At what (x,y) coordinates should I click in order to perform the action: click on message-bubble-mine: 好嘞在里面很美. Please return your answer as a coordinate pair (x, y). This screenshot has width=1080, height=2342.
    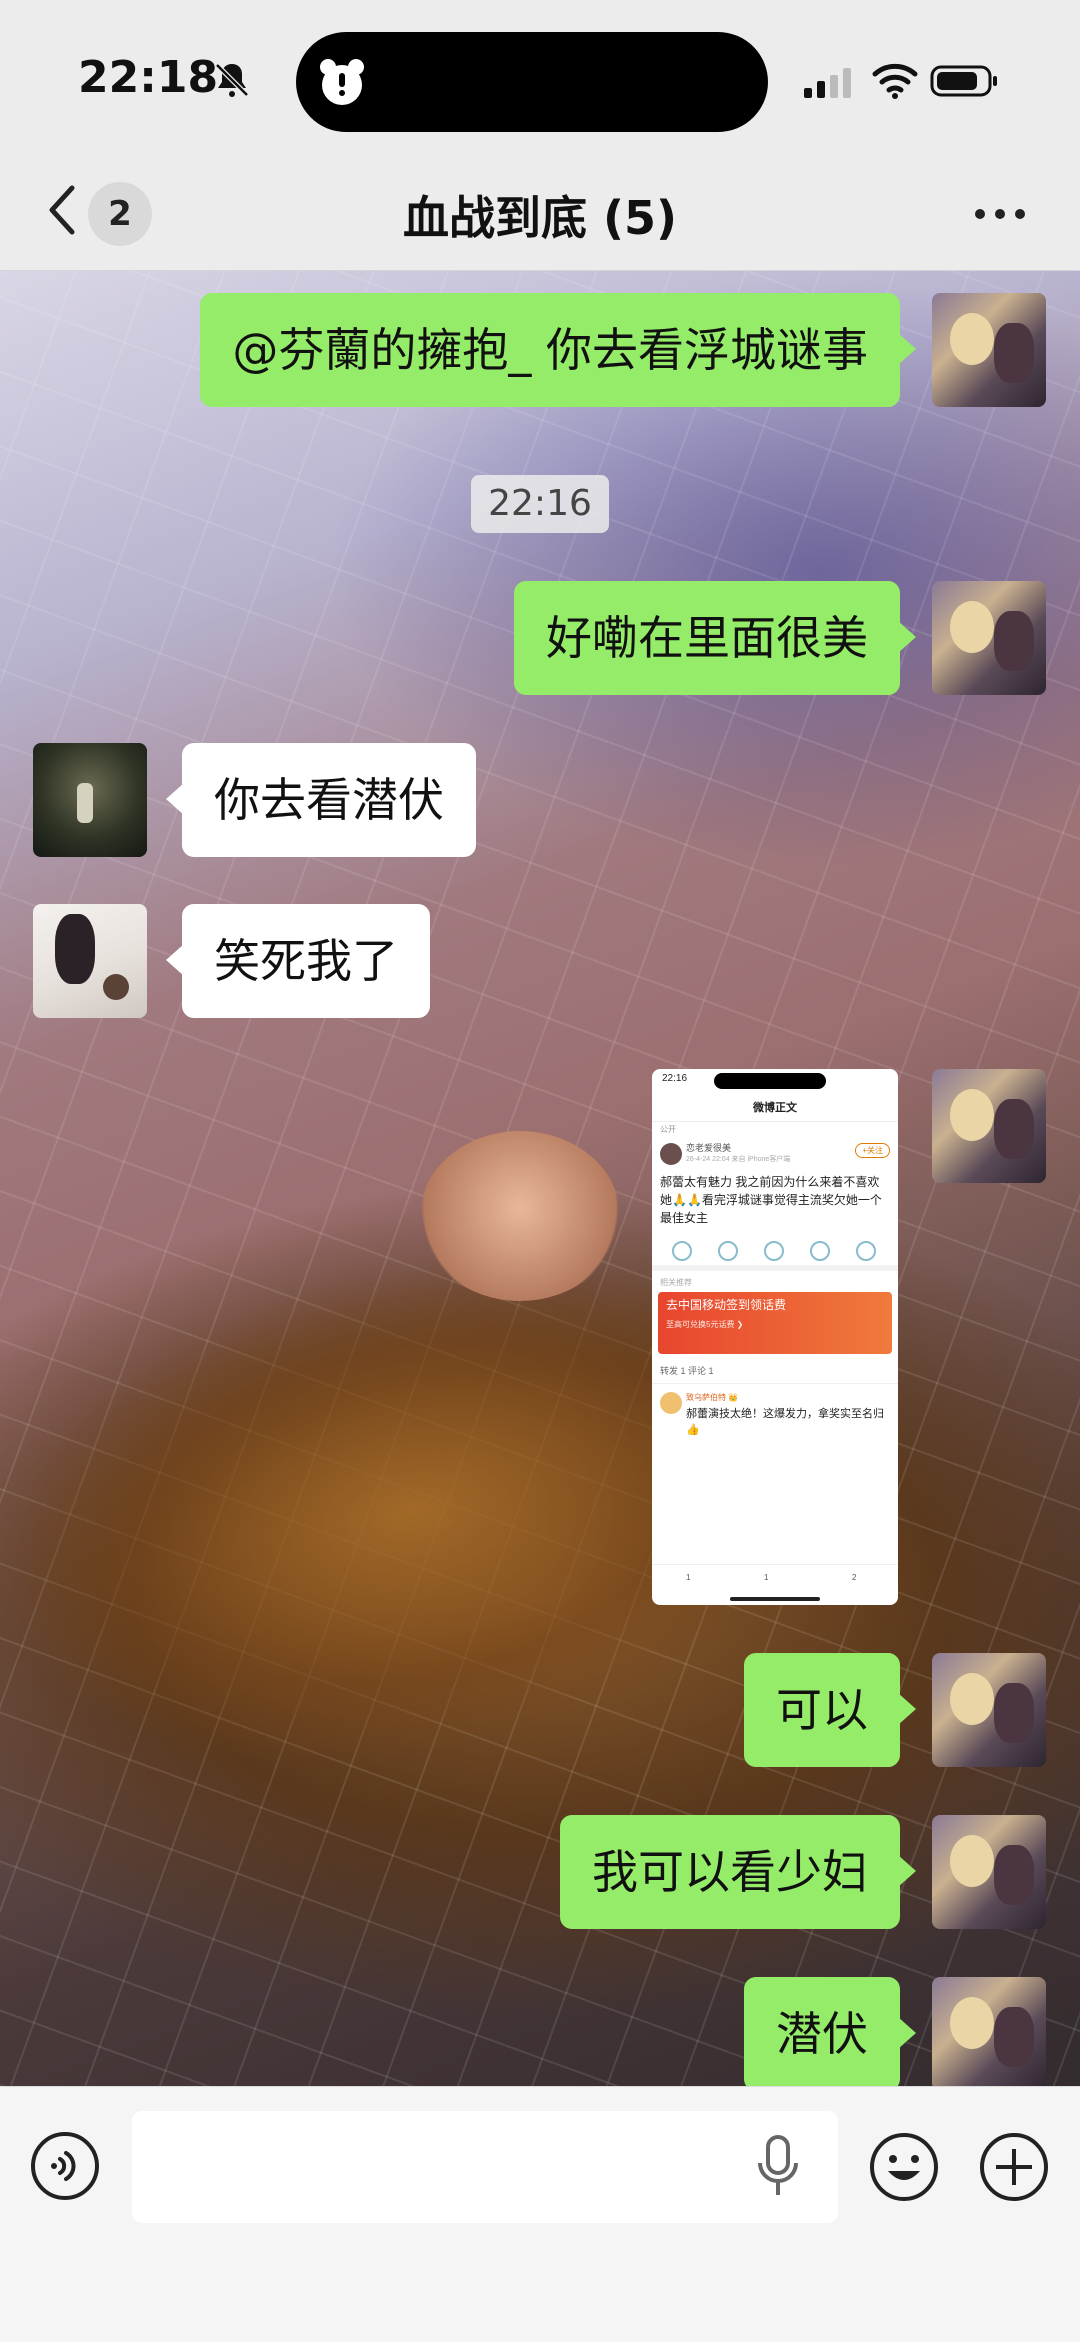
    Looking at the image, I should click on (715, 638).